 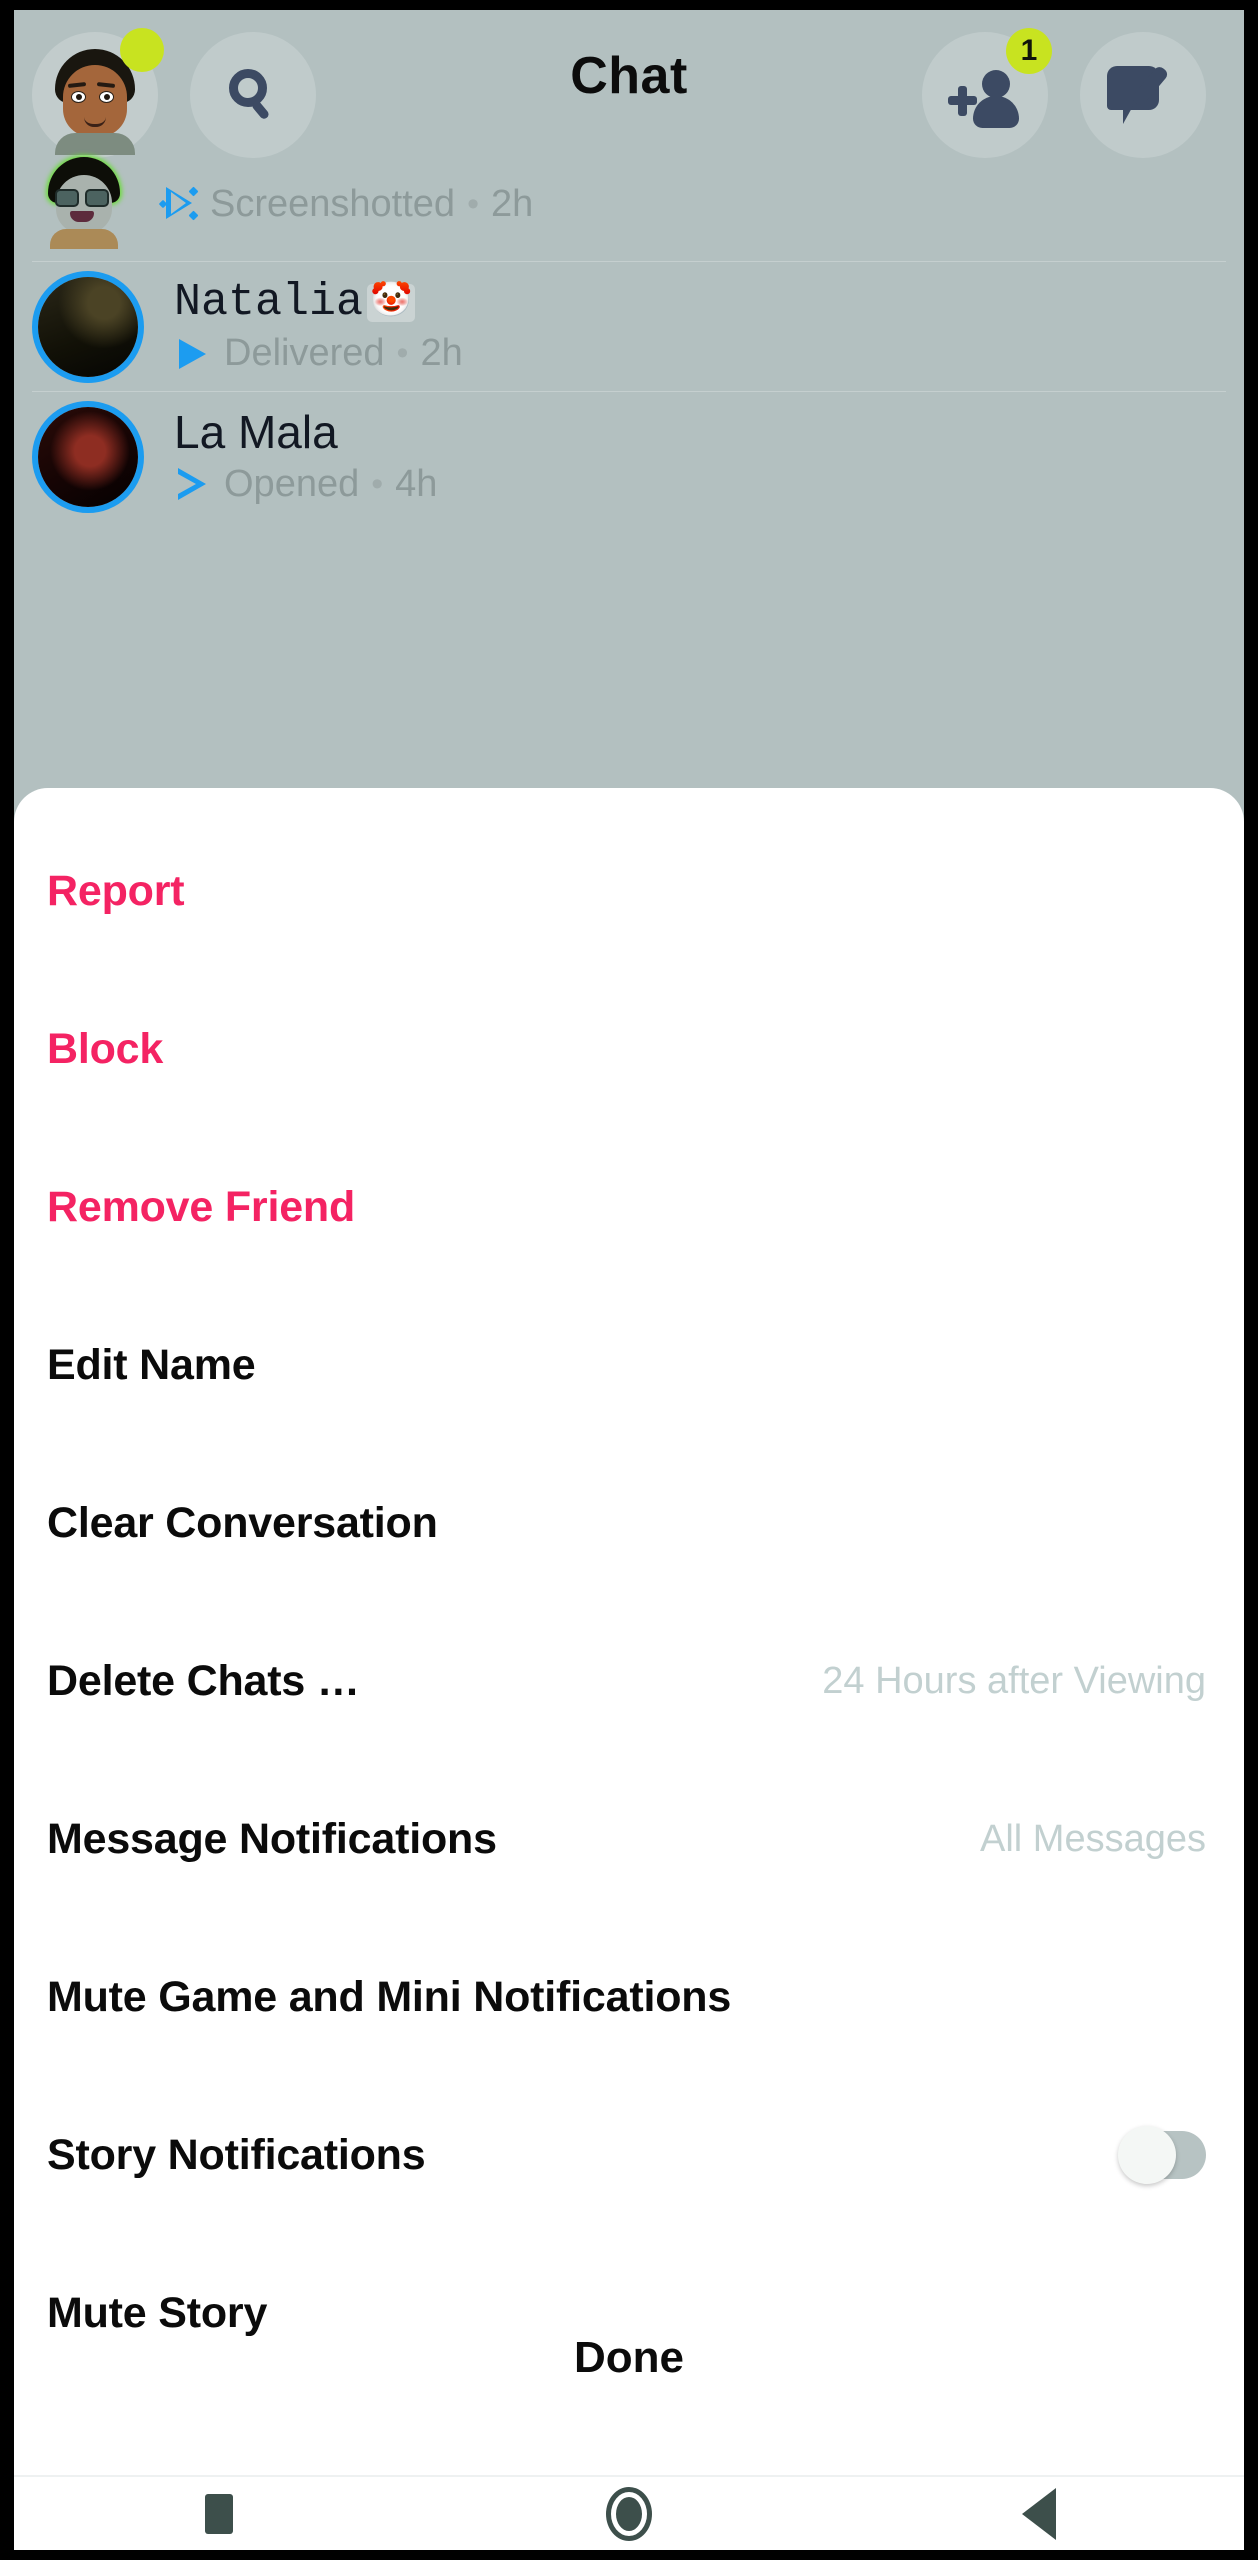 What do you see at coordinates (416, 483) in the screenshot?
I see `chat-item-time: 4h` at bounding box center [416, 483].